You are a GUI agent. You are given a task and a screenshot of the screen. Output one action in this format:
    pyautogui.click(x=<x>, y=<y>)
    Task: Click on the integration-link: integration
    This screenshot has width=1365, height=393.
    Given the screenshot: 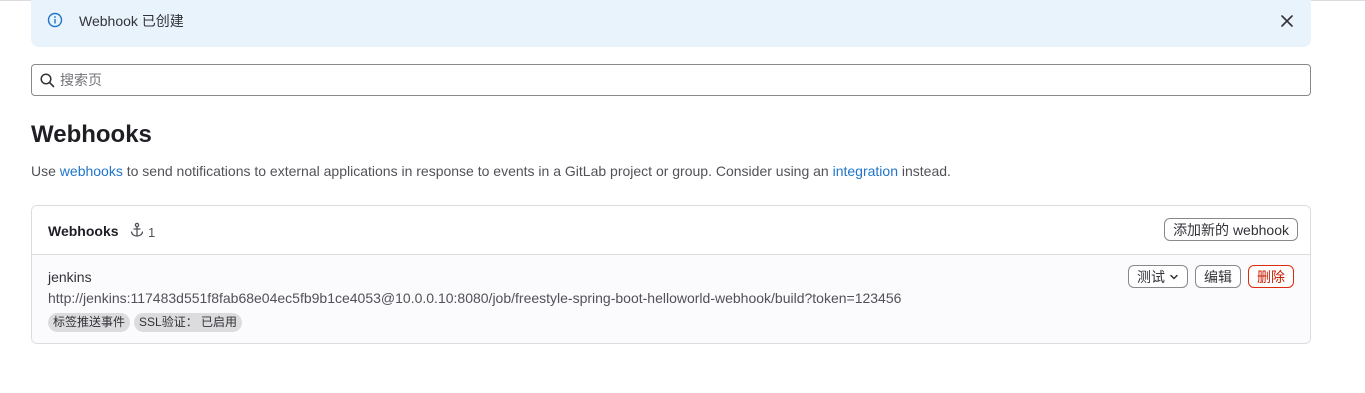 What is the action you would take?
    pyautogui.click(x=865, y=171)
    